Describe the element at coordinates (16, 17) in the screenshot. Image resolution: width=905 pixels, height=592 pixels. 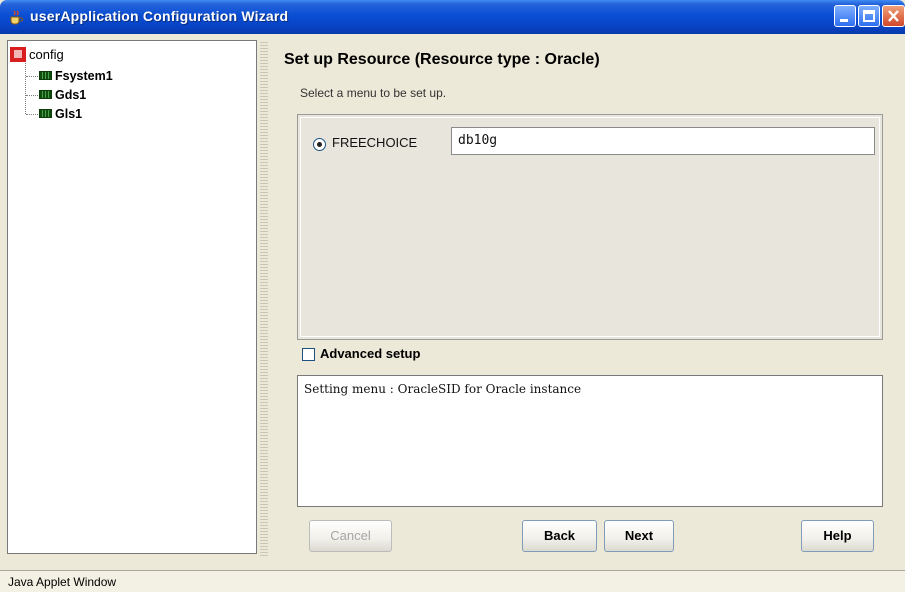
I see `java-cup-icon` at that location.